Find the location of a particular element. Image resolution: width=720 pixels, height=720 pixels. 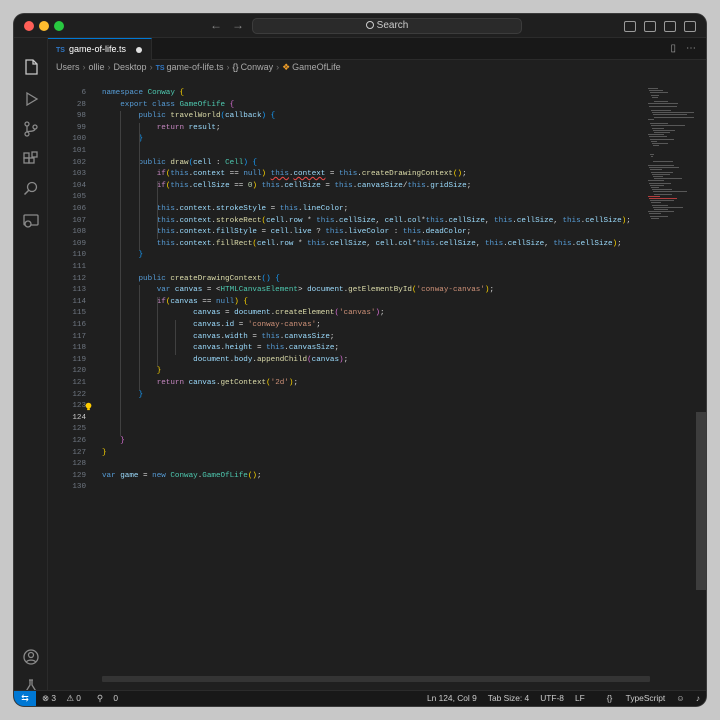

close-window-button is located at coordinates (29, 26).